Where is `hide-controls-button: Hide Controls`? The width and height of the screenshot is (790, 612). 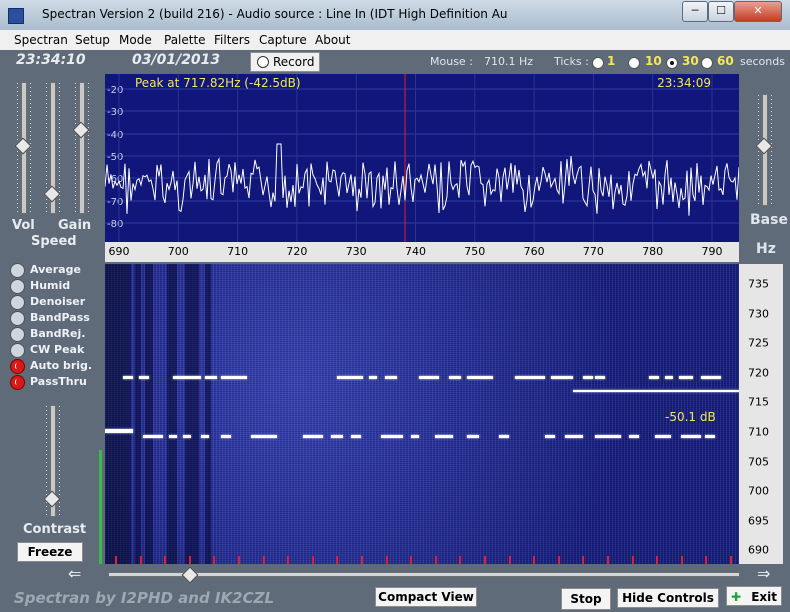
hide-controls-button: Hide Controls is located at coordinates (668, 598).